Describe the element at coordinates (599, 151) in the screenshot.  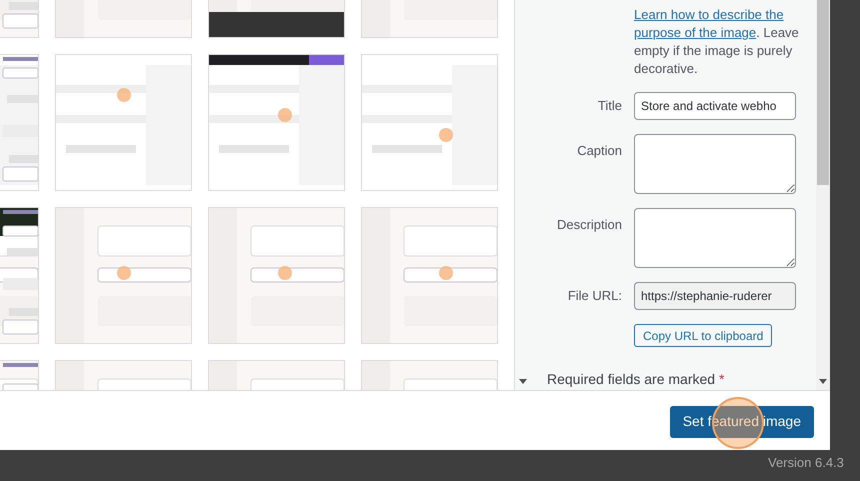
I see `field-label: Caption` at that location.